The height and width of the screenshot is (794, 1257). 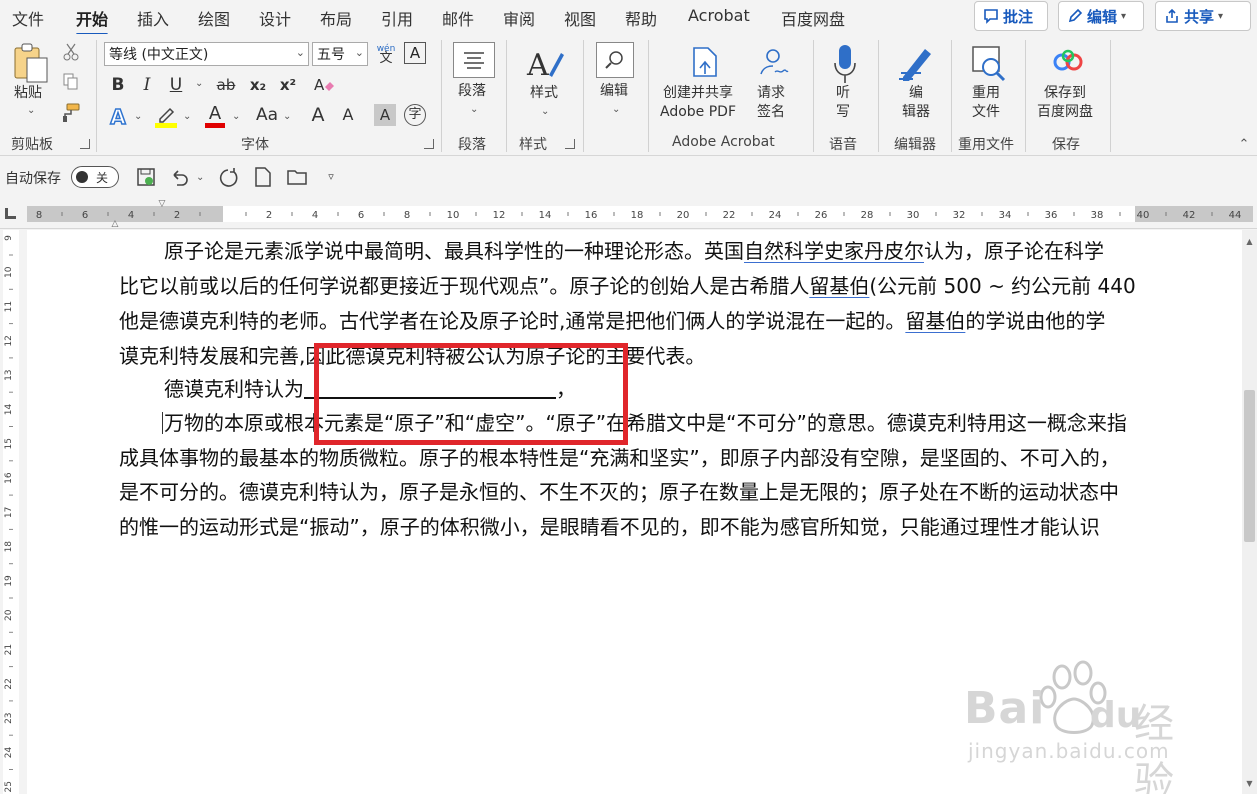 I want to click on create-pdf-icon, so click(x=705, y=62).